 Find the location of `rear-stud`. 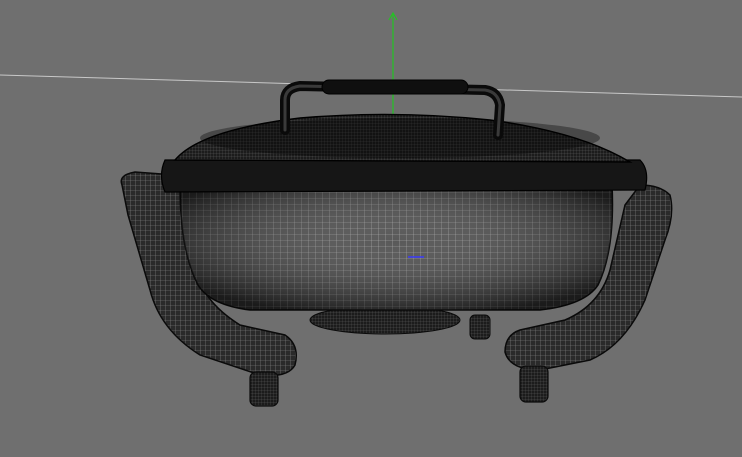

rear-stud is located at coordinates (480, 327).